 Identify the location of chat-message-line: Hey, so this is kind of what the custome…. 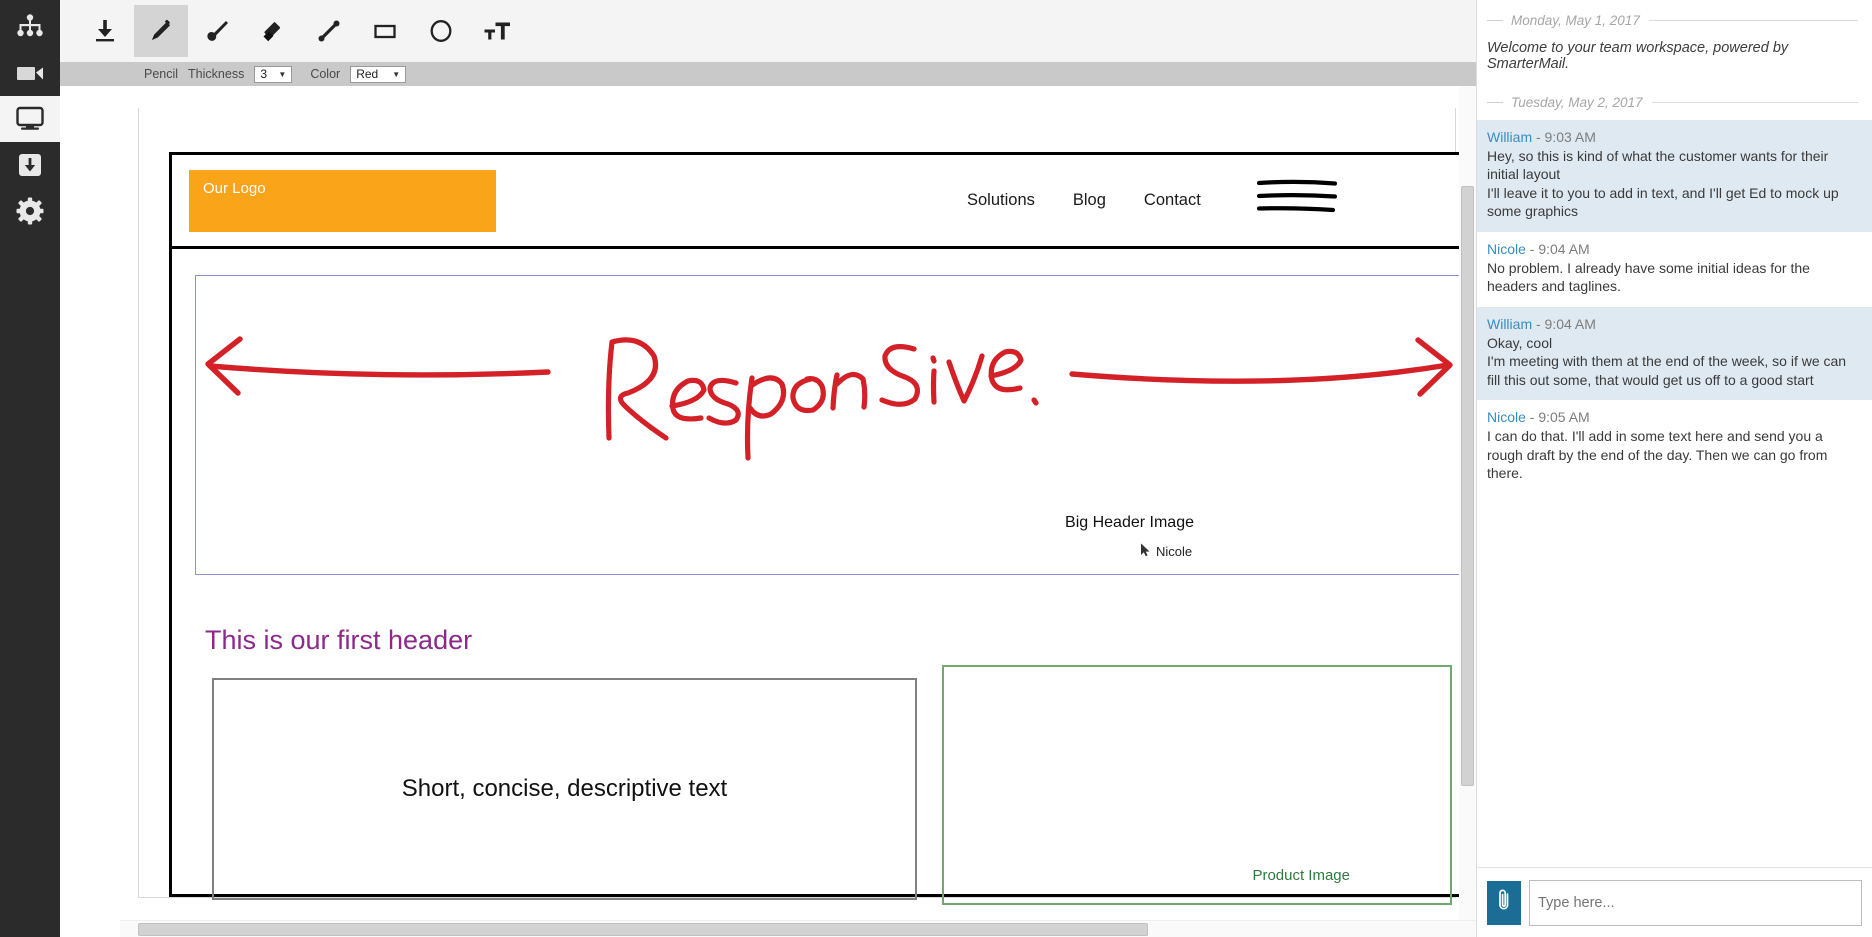
(1658, 165).